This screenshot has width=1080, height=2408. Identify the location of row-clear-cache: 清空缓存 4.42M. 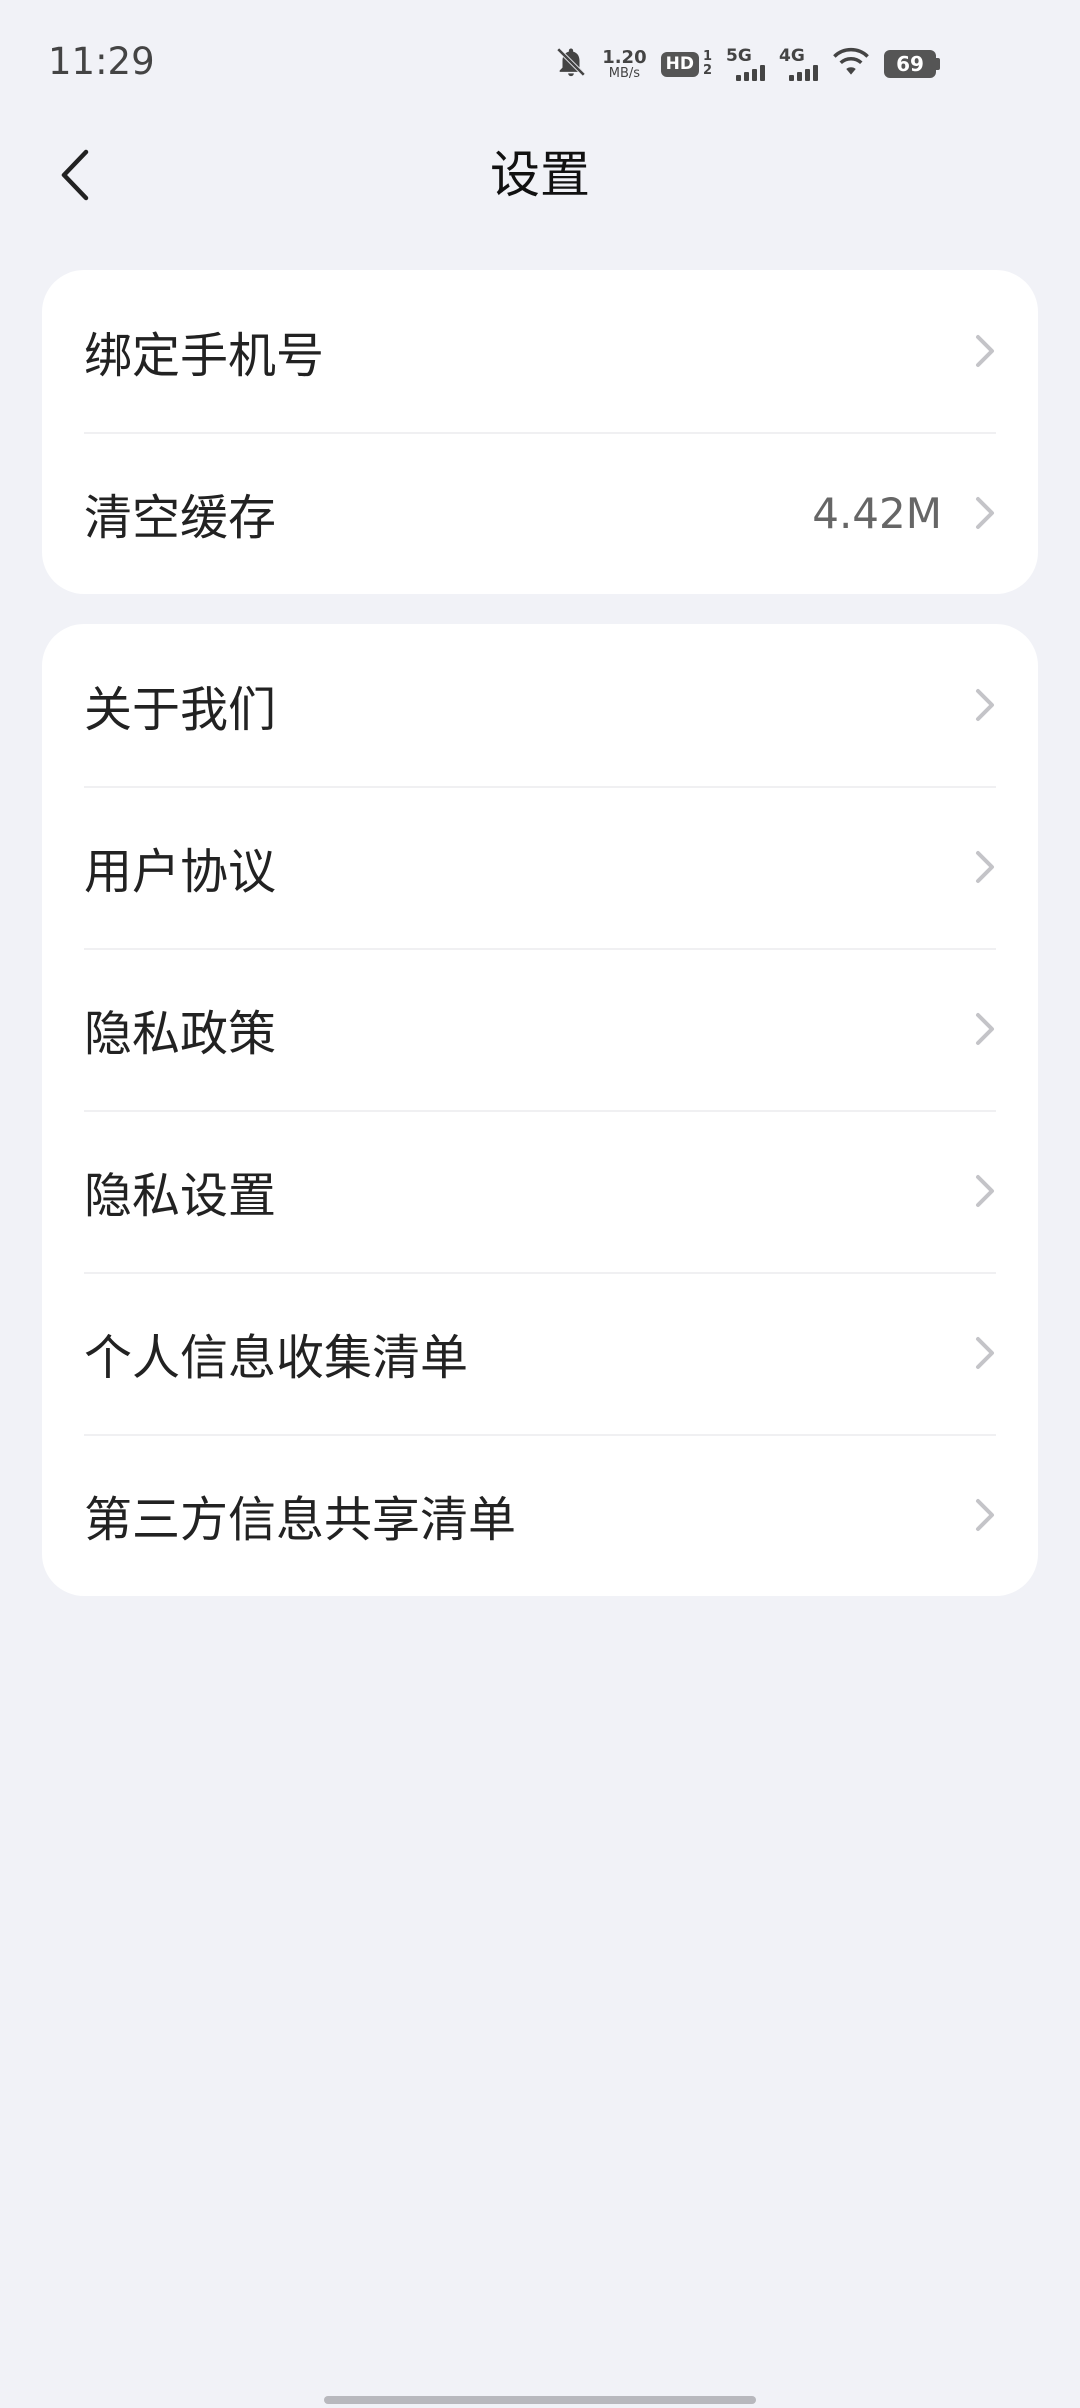
(540, 513).